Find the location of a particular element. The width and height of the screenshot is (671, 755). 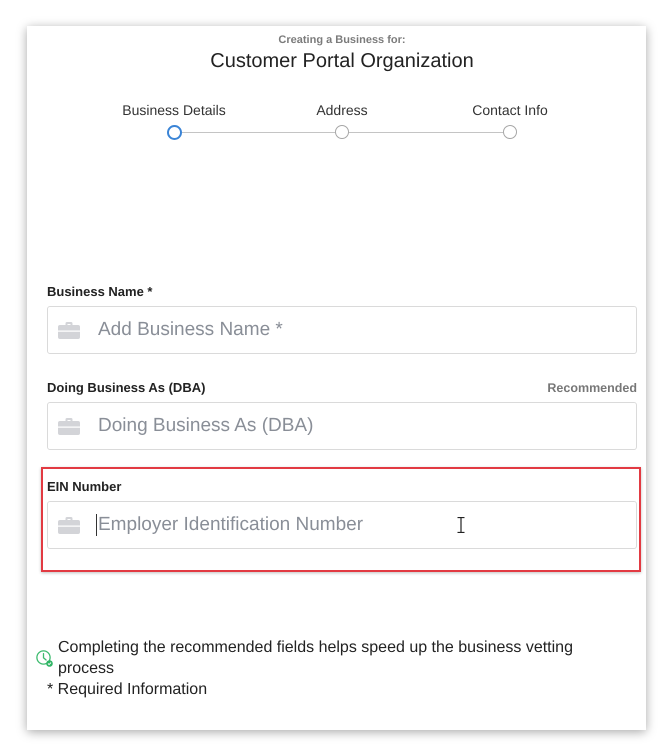

input-field: Add Business Name * is located at coordinates (342, 330).